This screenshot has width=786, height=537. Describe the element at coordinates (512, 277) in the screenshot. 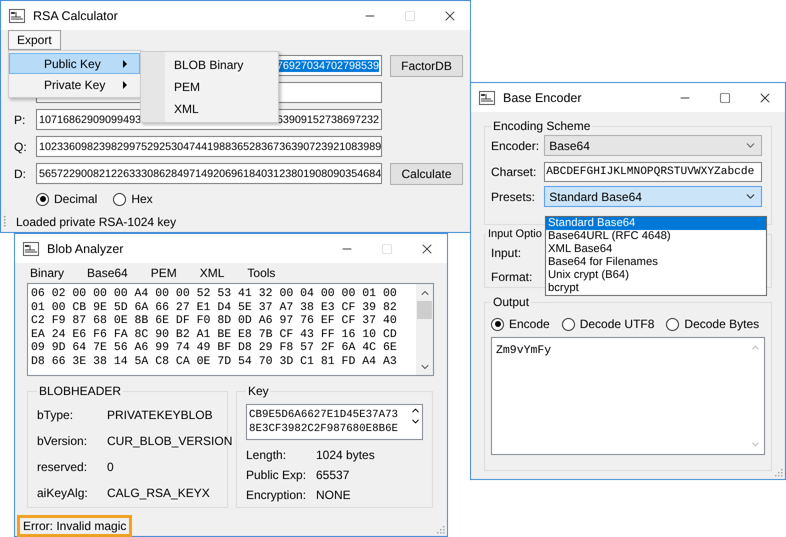

I see `field-label: Format:` at that location.